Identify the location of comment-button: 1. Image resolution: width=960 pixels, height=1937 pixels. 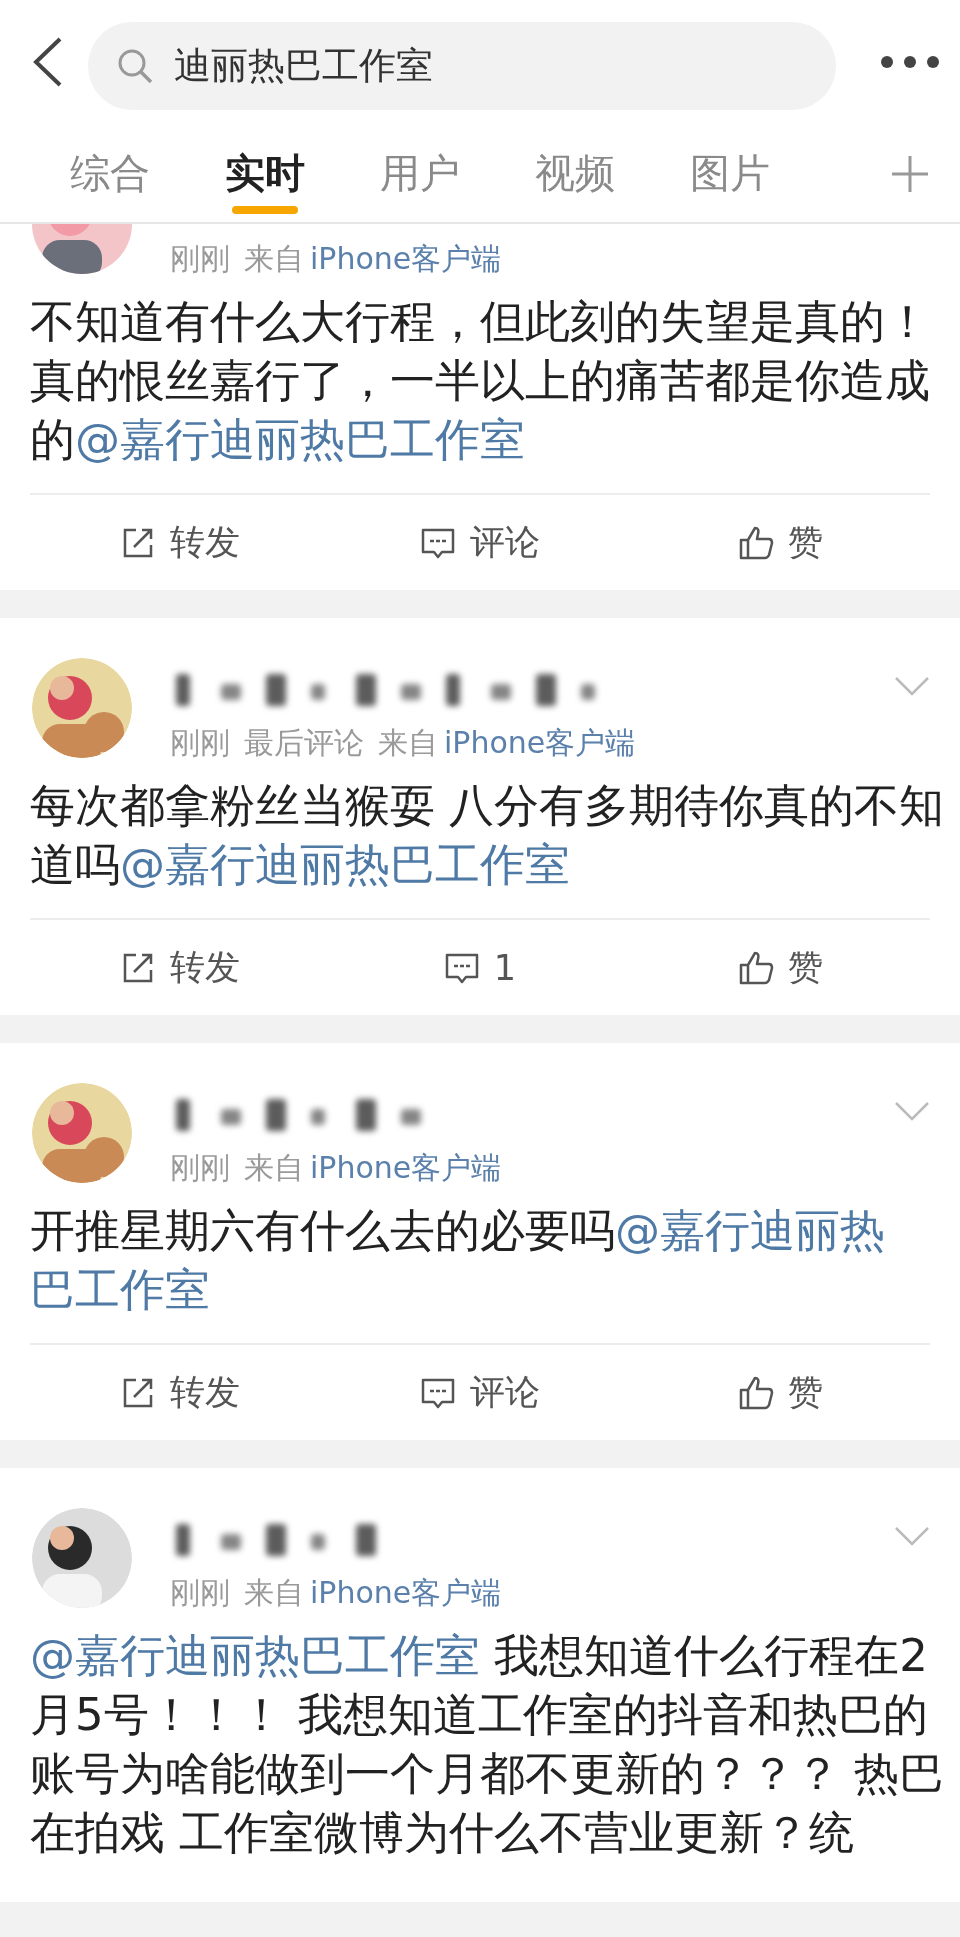
(480, 967).